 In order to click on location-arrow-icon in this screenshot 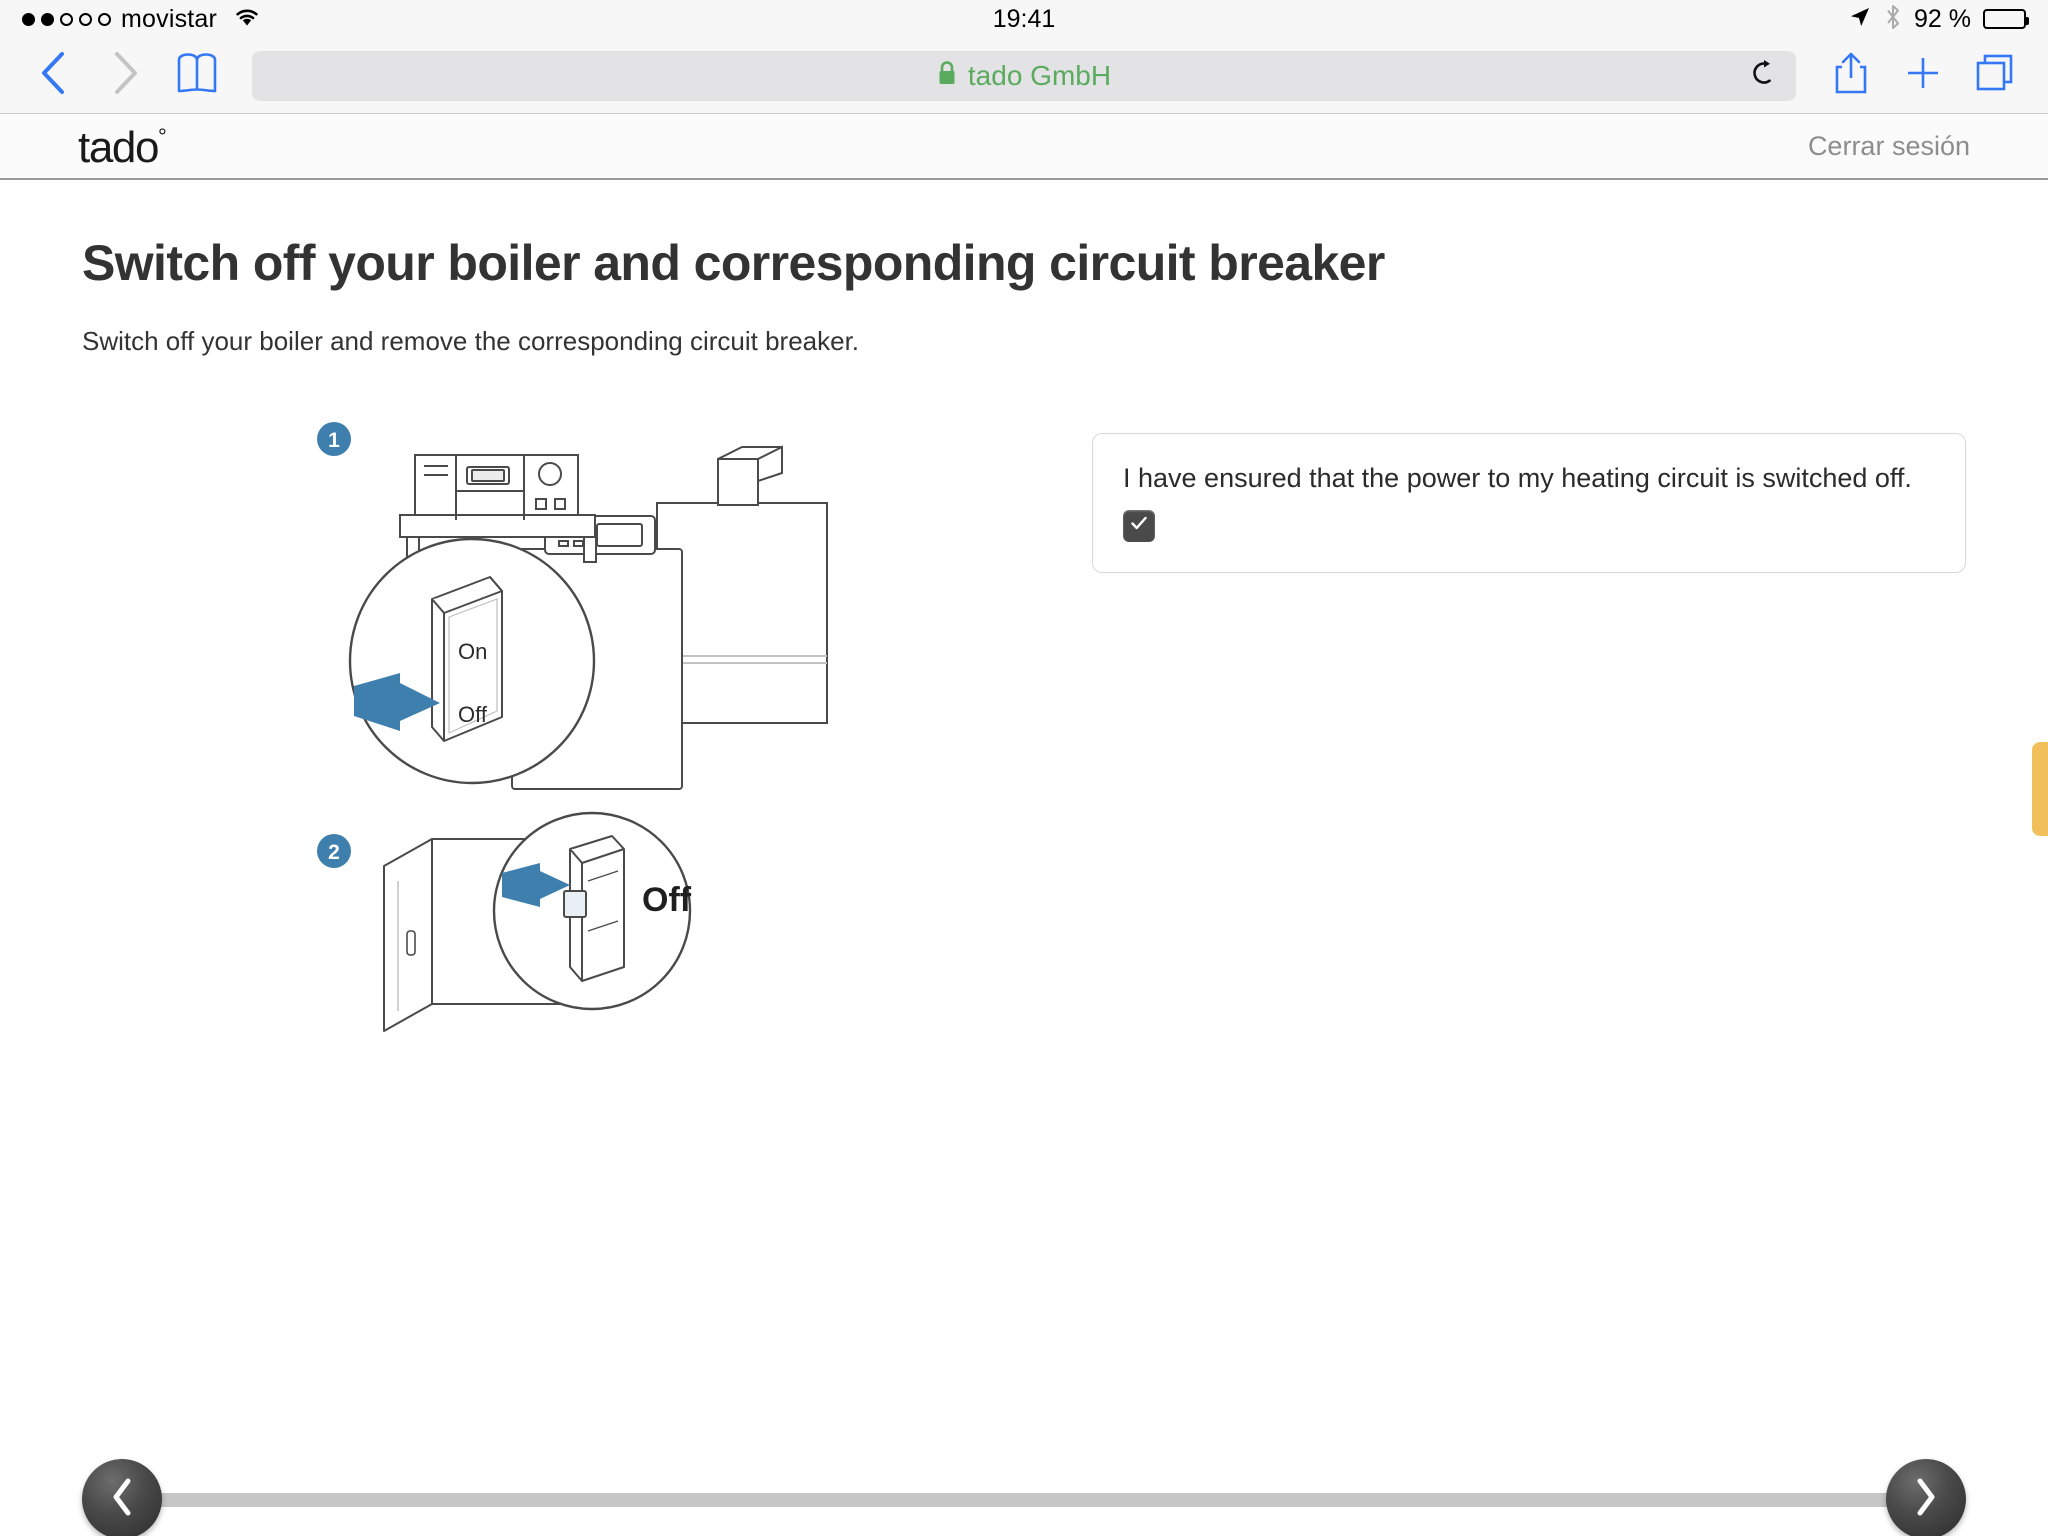, I will do `click(1860, 19)`.